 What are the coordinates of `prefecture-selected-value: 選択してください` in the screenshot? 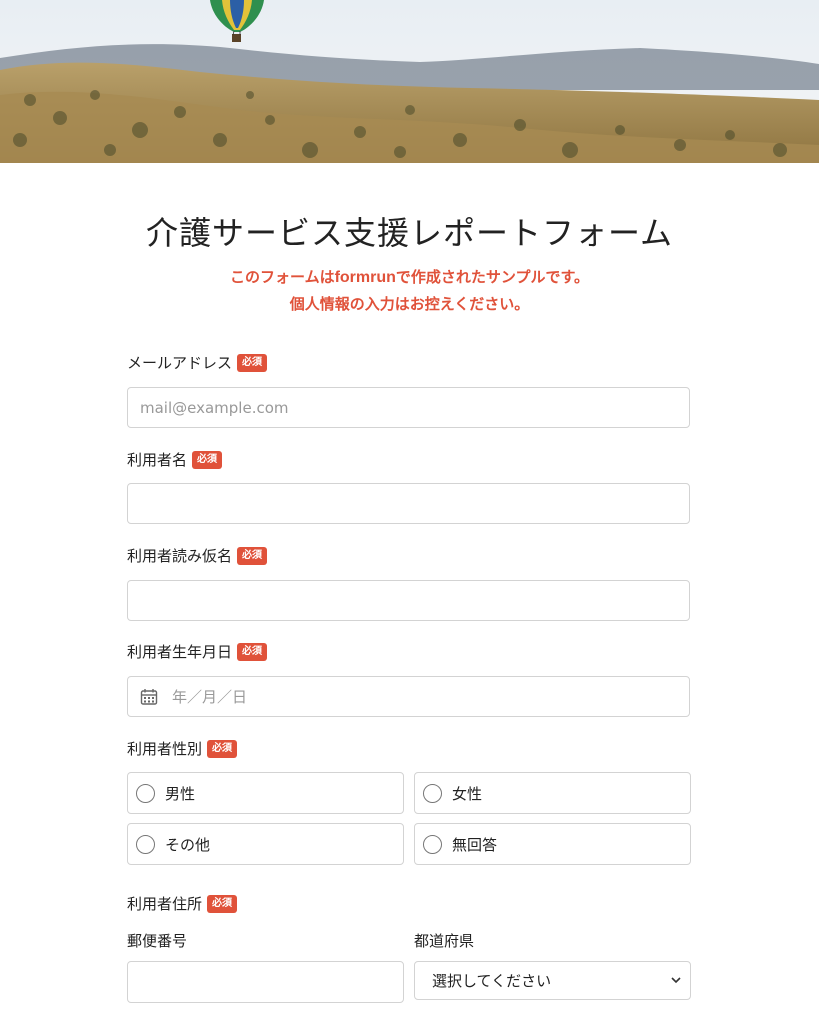 It's located at (492, 981).